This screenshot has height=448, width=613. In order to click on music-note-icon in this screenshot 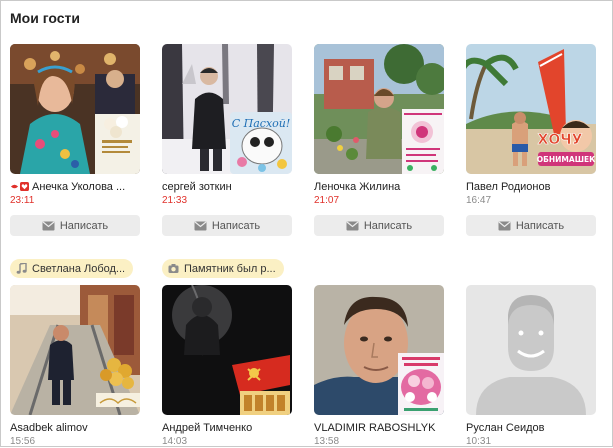, I will do `click(21, 268)`.